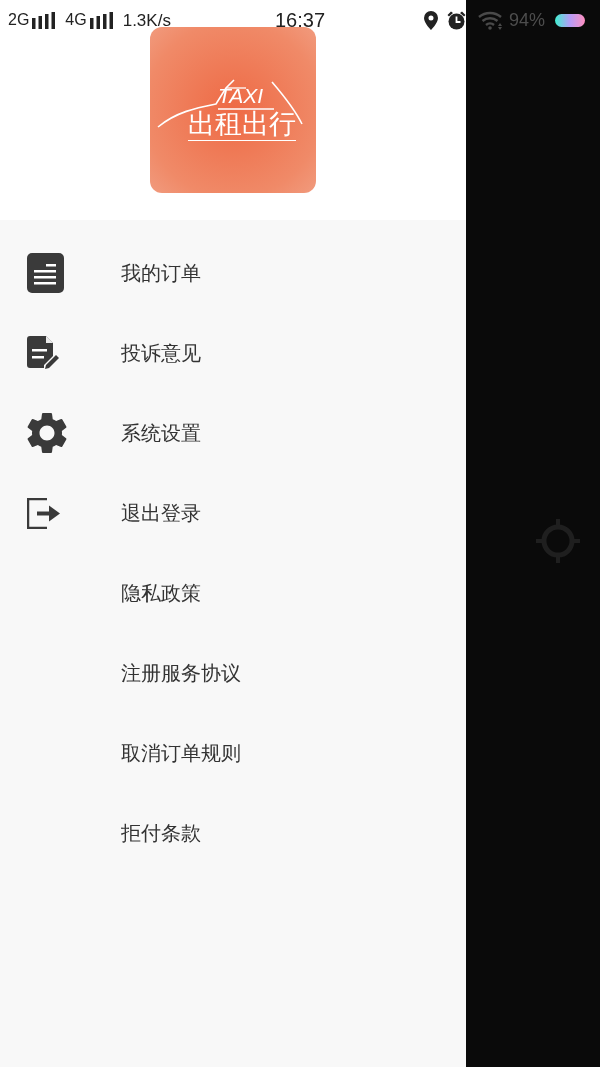 This screenshot has width=600, height=1067. What do you see at coordinates (526, 20) in the screenshot?
I see `battery-percent: 94%` at bounding box center [526, 20].